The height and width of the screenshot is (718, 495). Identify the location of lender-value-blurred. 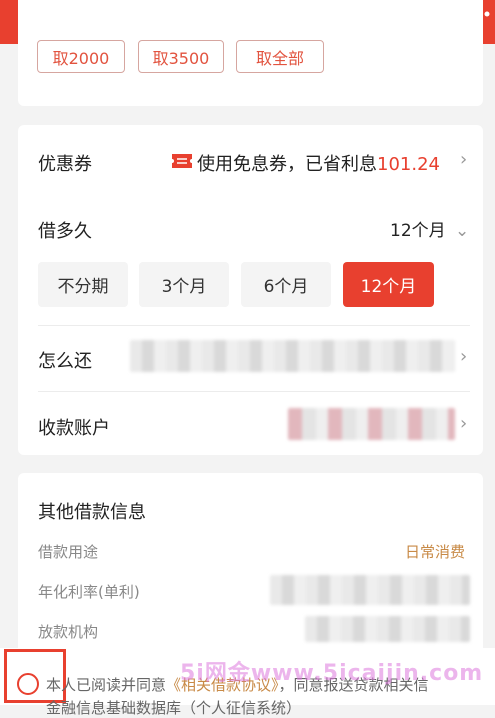
(387, 629).